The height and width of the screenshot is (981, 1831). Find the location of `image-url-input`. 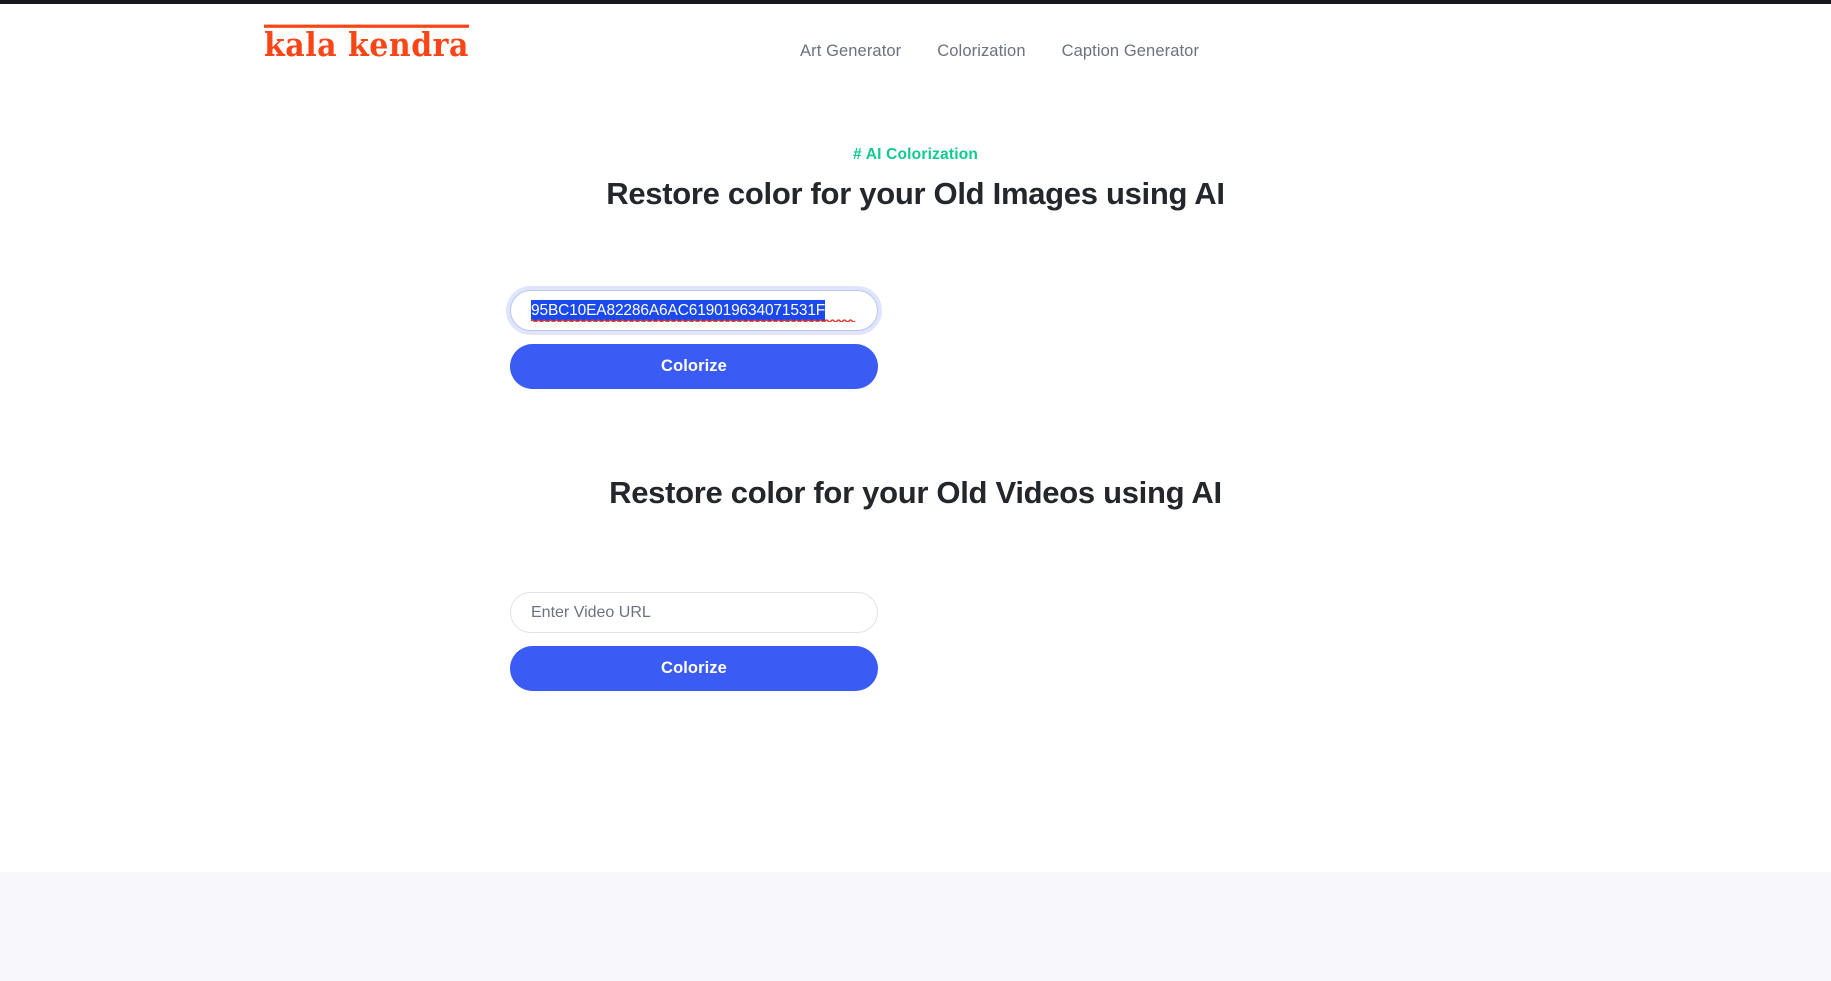

image-url-input is located at coordinates (694, 310).